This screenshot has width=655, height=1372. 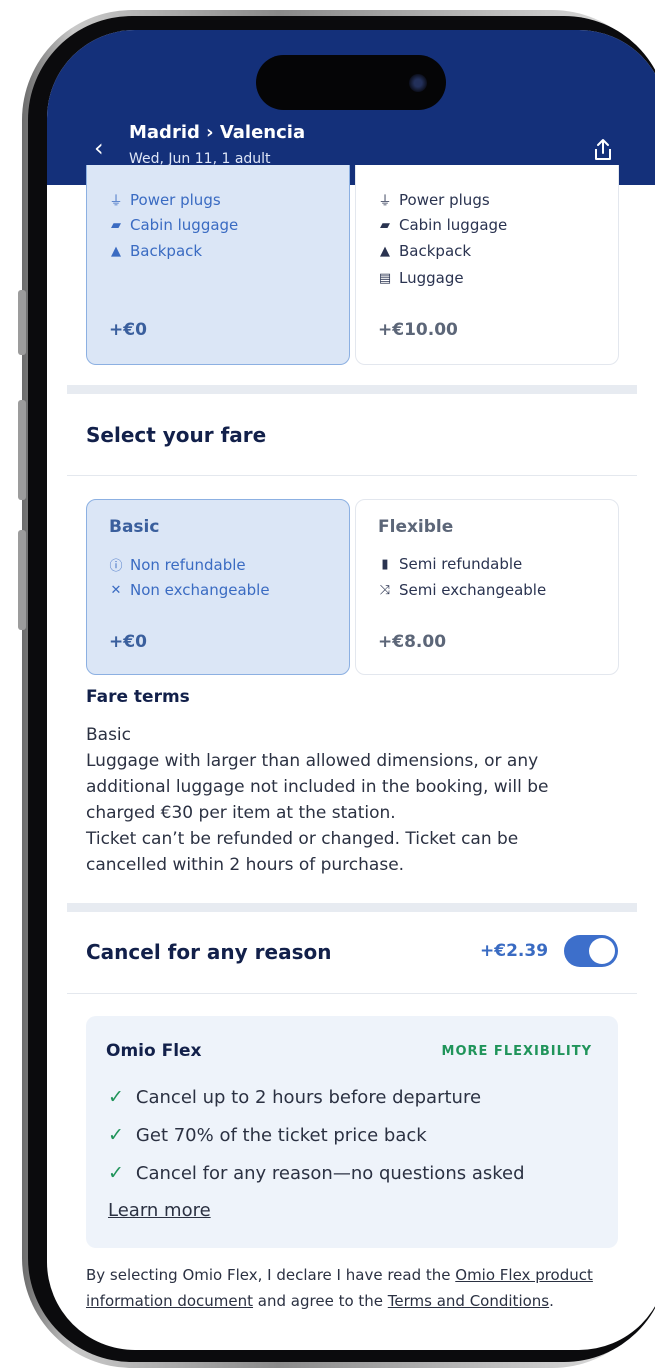 What do you see at coordinates (516, 1051) in the screenshot?
I see `flexibility-badge: MORE FLEXIBILITY` at bounding box center [516, 1051].